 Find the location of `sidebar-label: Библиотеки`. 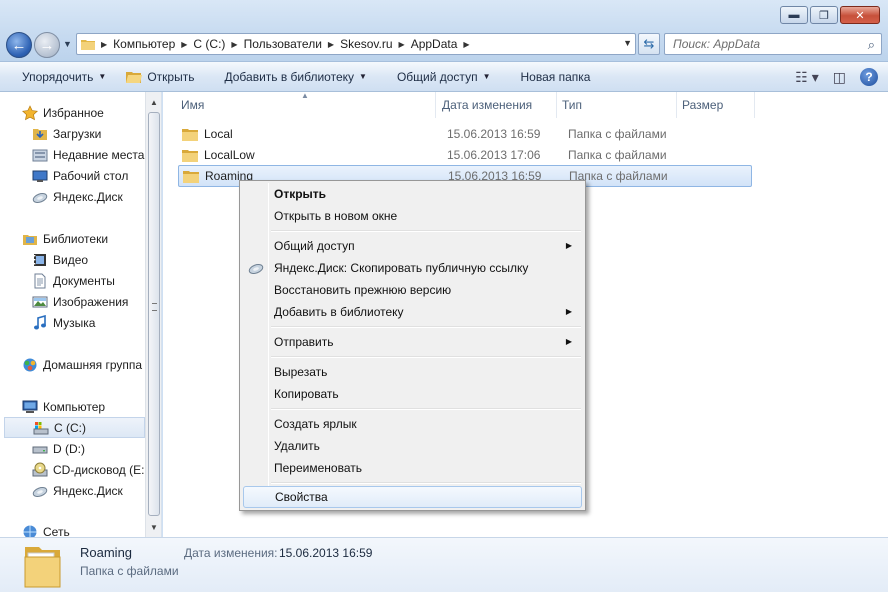

sidebar-label: Библиотеки is located at coordinates (76, 238).